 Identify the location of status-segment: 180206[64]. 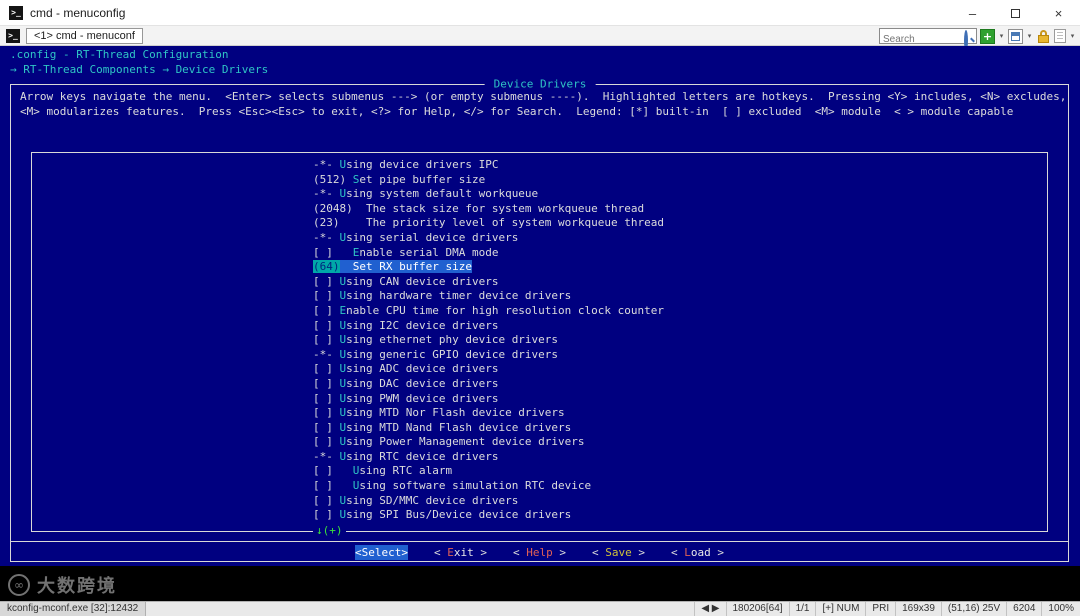
(757, 609).